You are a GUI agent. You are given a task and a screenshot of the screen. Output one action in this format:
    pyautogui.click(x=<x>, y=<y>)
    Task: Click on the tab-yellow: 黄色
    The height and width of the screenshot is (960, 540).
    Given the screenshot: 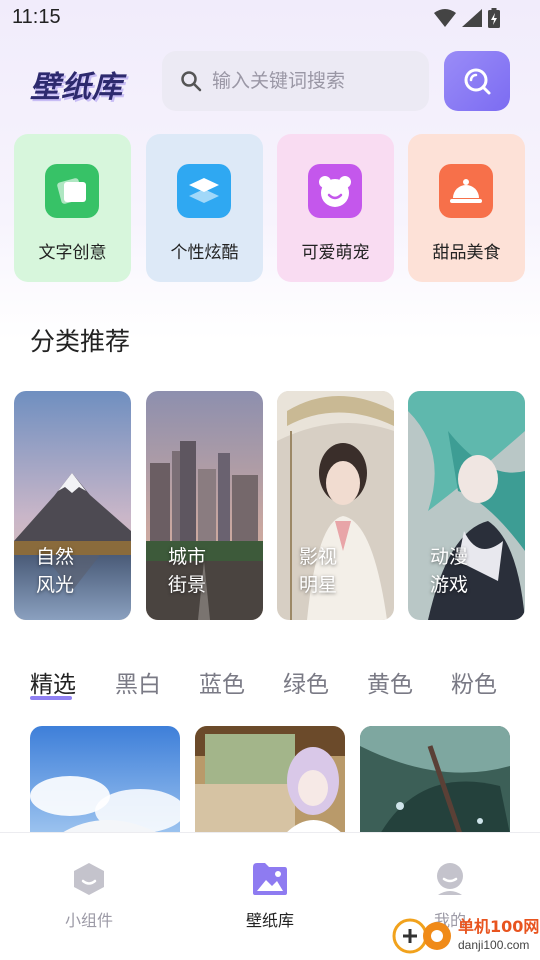 What is the action you would take?
    pyautogui.click(x=390, y=682)
    